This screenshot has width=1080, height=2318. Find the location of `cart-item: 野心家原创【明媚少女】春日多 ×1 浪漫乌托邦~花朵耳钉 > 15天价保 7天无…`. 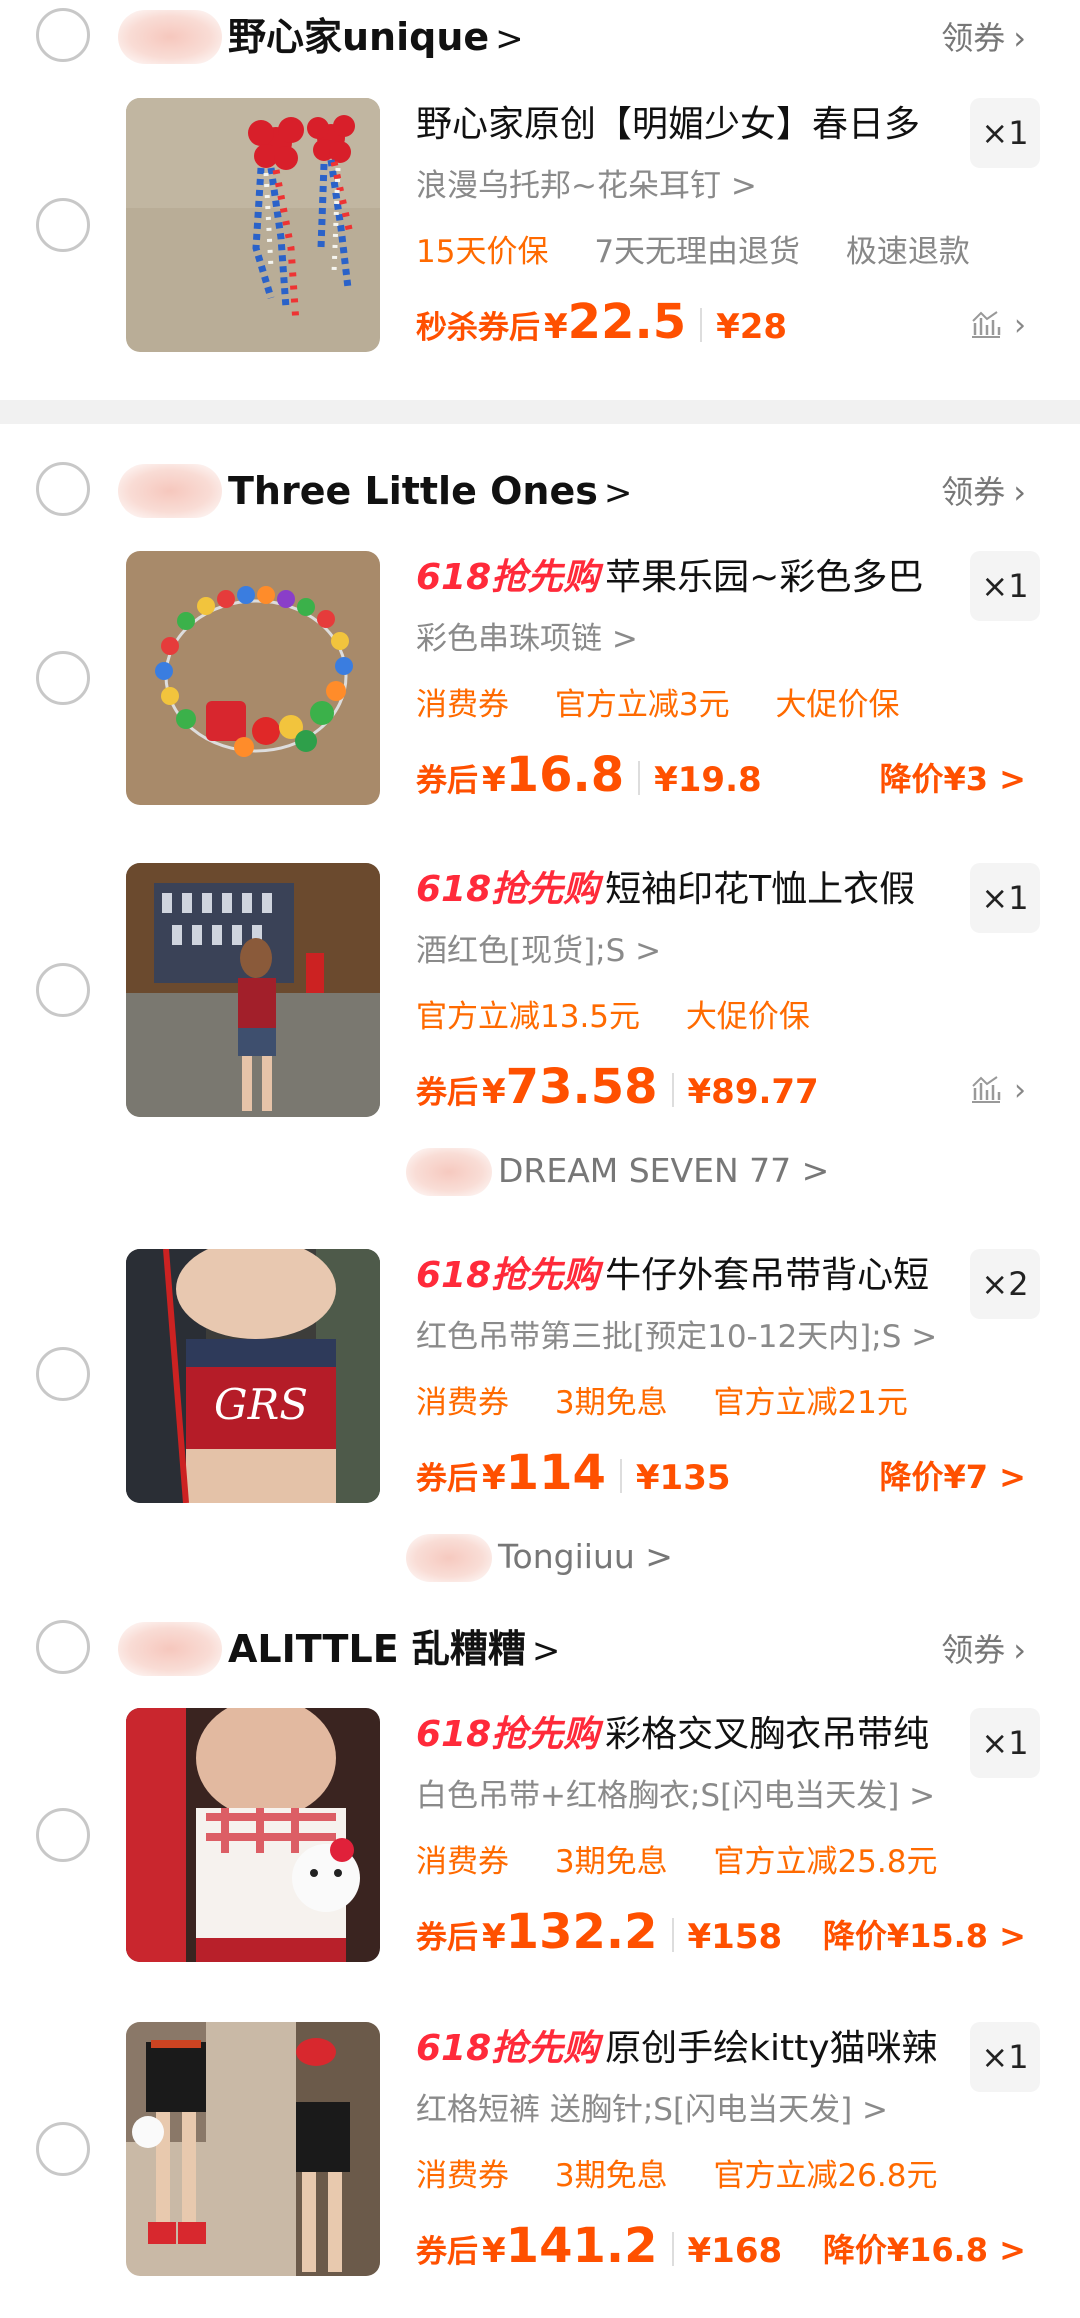

cart-item: 野心家原创【明媚少女】春日多 ×1 浪漫乌托邦~花朵耳钉 > 15天价保 7天无… is located at coordinates (540, 228).